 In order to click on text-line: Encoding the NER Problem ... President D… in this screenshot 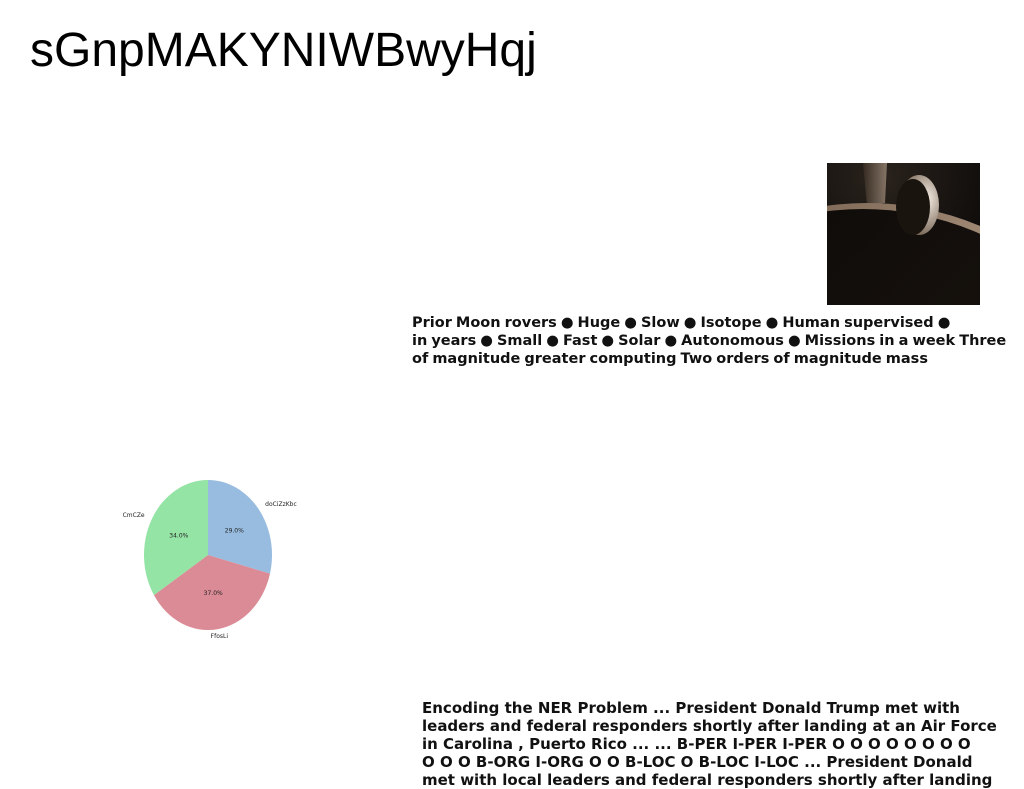, I will do `click(691, 708)`.